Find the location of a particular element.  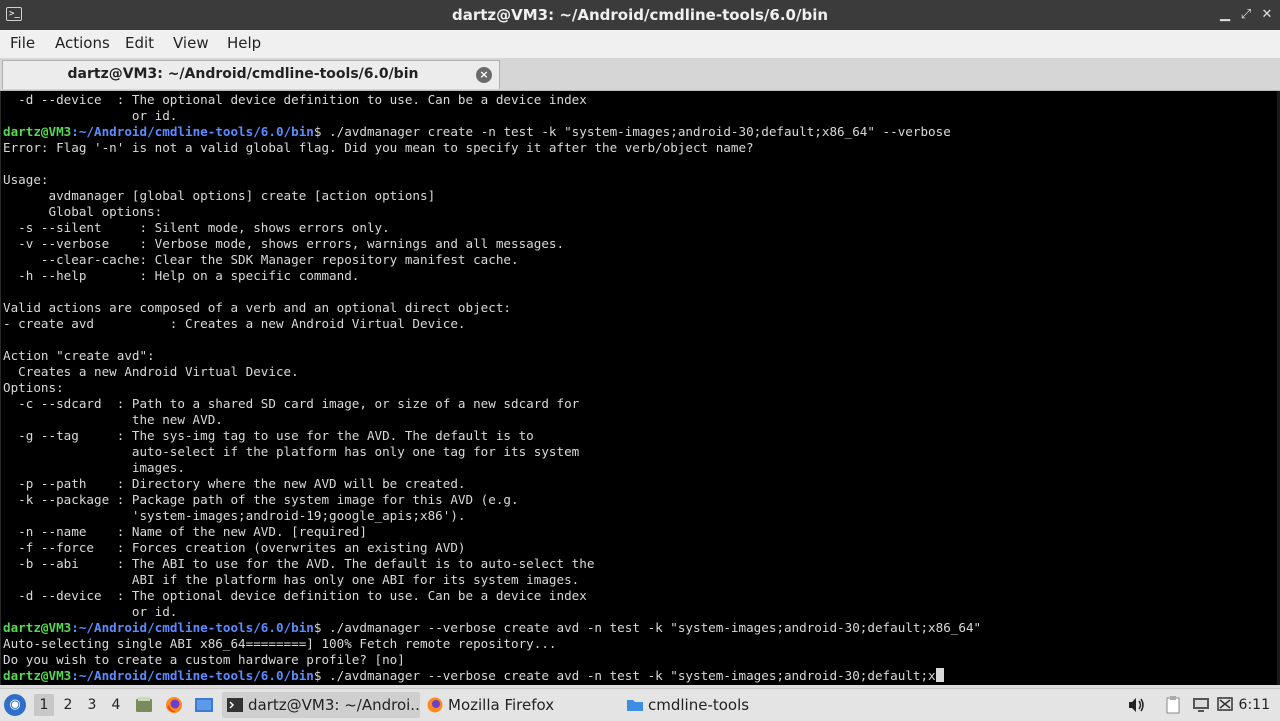

task-firefox: Mozilla Firefox is located at coordinates (520, 705).